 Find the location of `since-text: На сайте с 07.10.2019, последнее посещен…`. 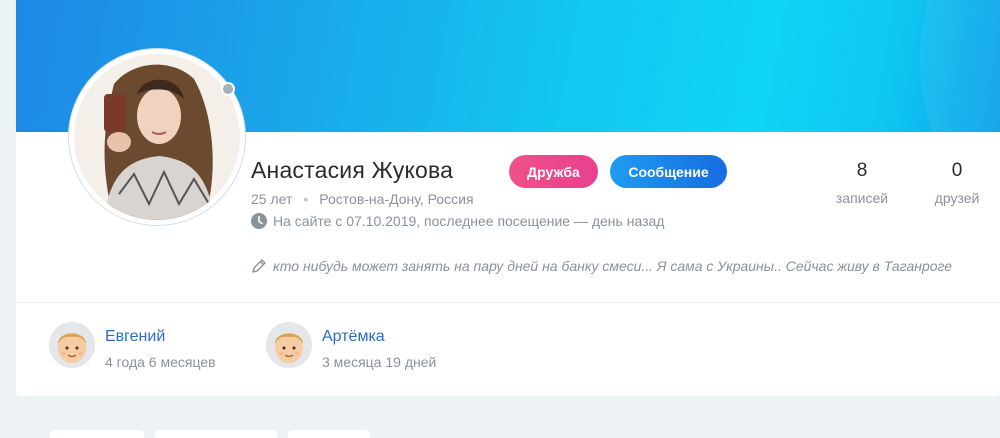

since-text: На сайте с 07.10.2019, последнее посещен… is located at coordinates (469, 221).